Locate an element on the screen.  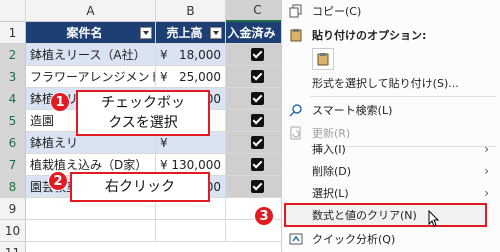
callout-right-click: 右クリック is located at coordinates (140, 187).